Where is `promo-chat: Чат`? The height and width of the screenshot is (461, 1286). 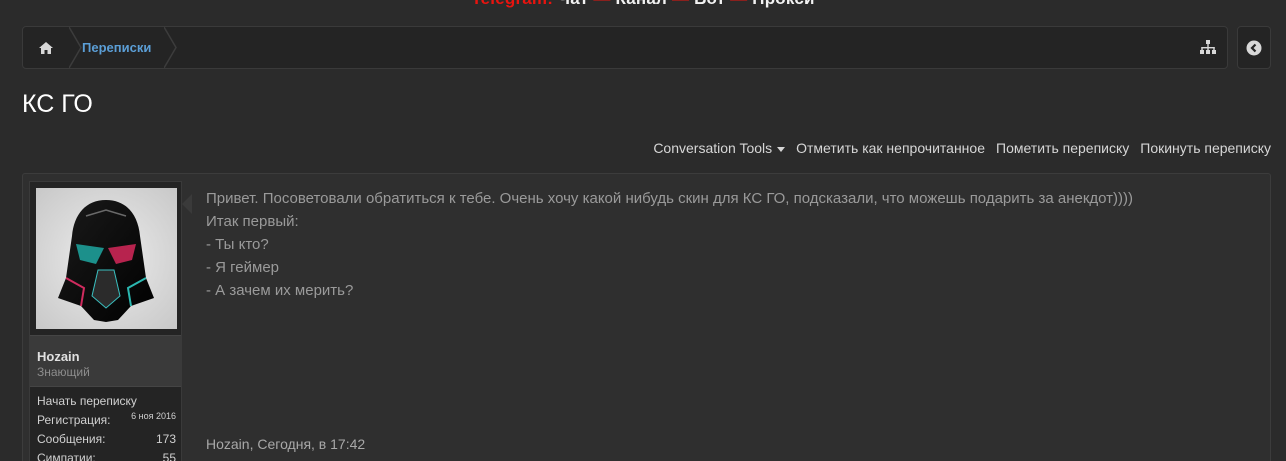 promo-chat: Чат is located at coordinates (573, 4).